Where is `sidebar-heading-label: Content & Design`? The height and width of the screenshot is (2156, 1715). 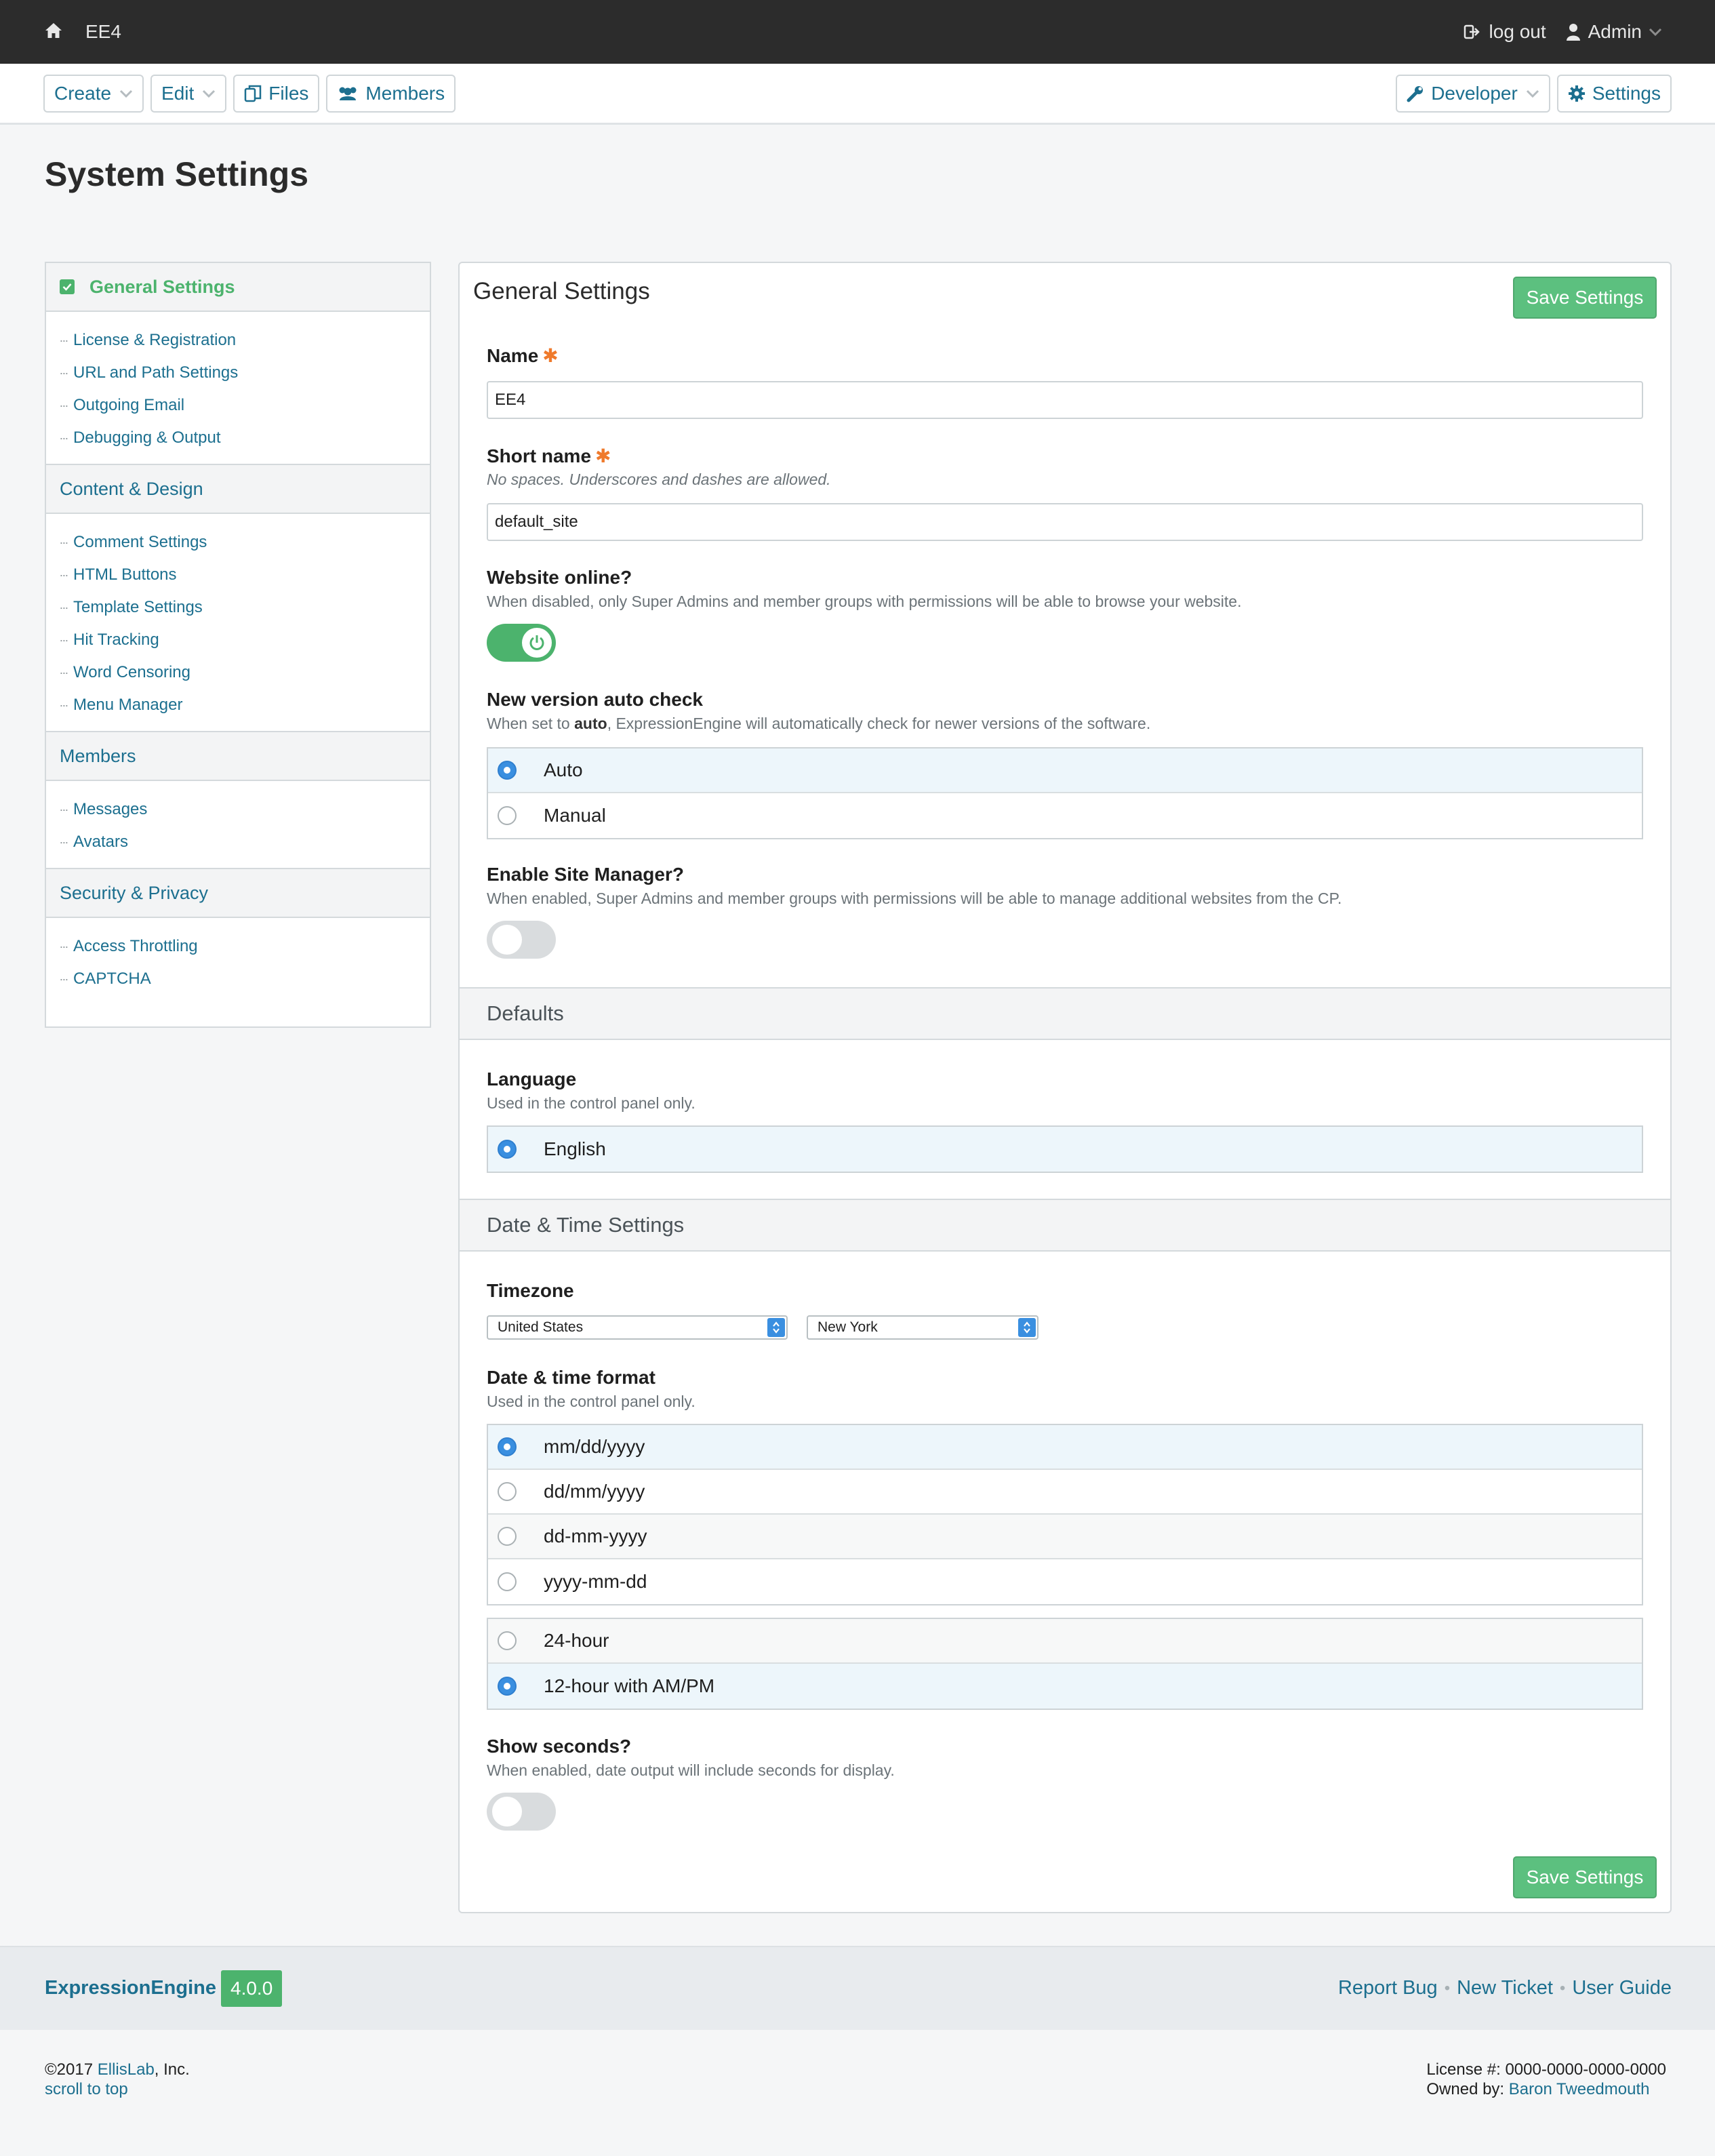
sidebar-heading-label: Content & Design is located at coordinates (131, 488).